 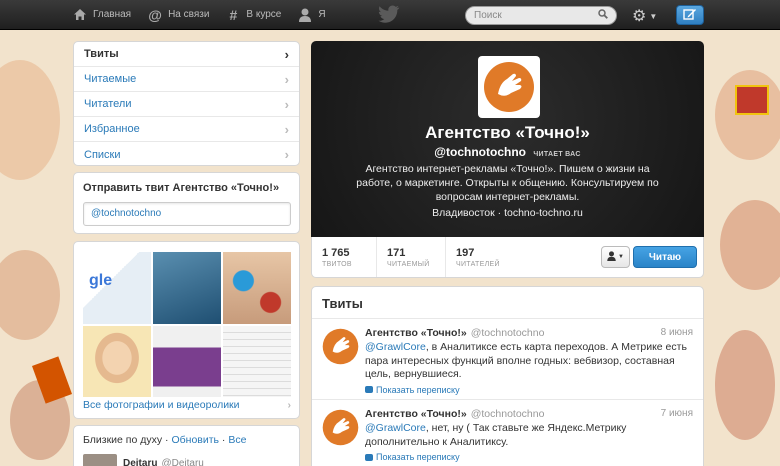 What do you see at coordinates (80, 15) in the screenshot?
I see `home-icon` at bounding box center [80, 15].